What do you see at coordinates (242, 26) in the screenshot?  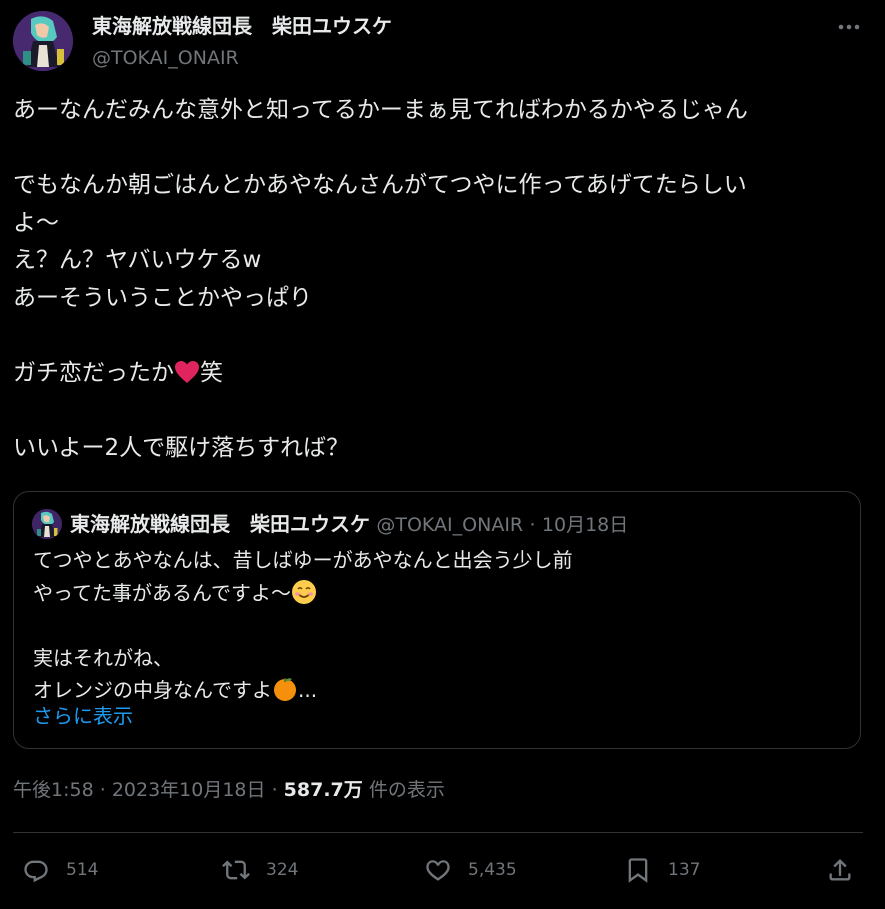 I see `author-display-name: 東海解放戦線団長 柴田ユウスケ` at bounding box center [242, 26].